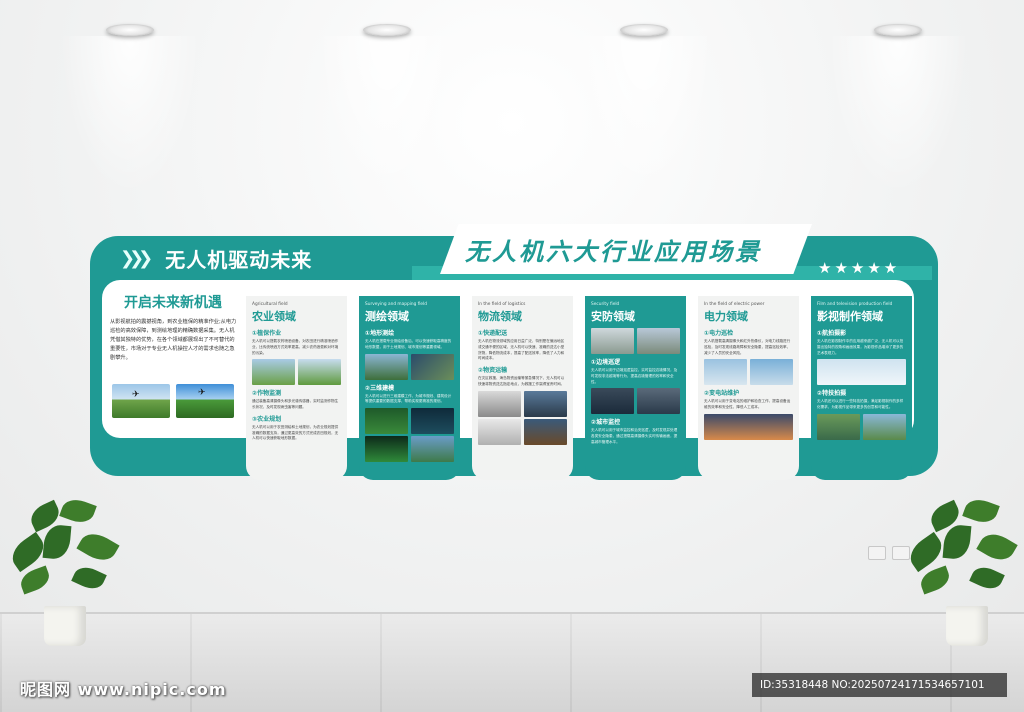 The image size is (1024, 712). What do you see at coordinates (879, 685) in the screenshot?
I see `id-watermark: ID:35318448 NO:20250724171534657101` at bounding box center [879, 685].